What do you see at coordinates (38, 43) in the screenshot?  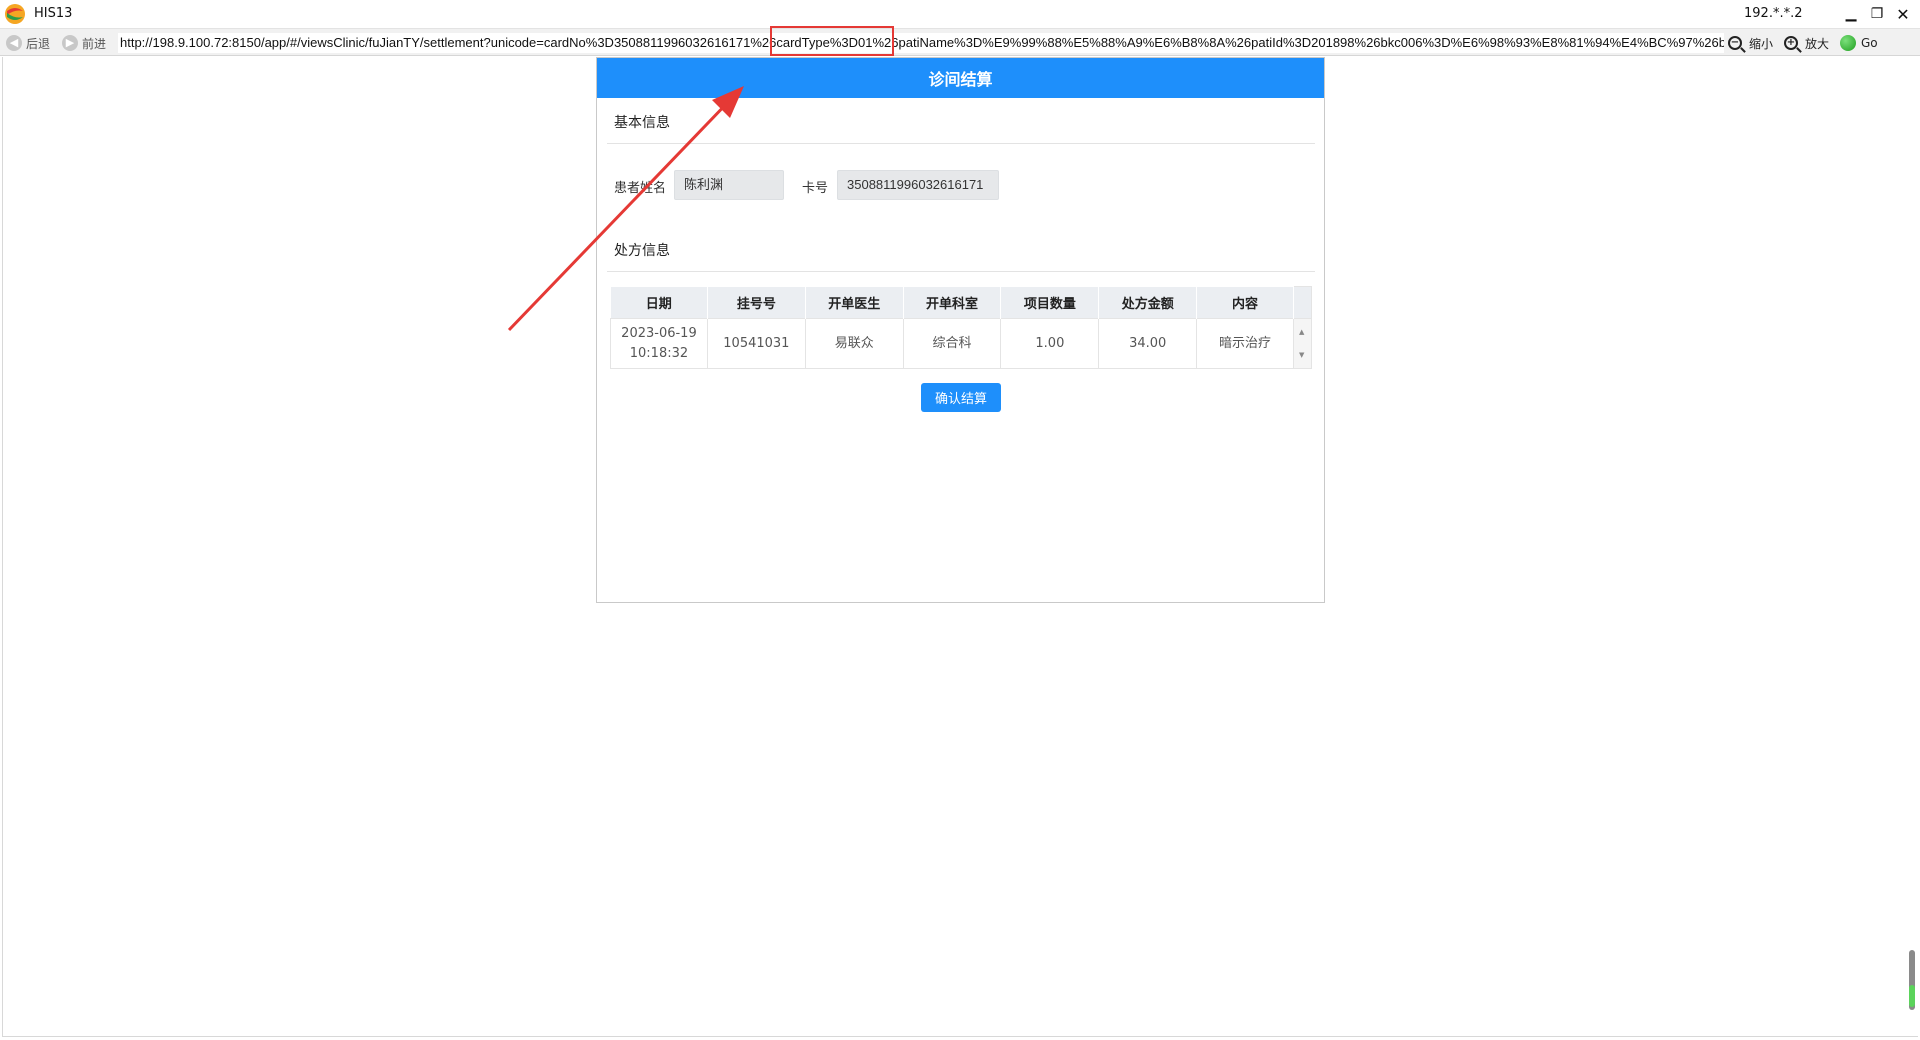 I see `back-label: 后退` at bounding box center [38, 43].